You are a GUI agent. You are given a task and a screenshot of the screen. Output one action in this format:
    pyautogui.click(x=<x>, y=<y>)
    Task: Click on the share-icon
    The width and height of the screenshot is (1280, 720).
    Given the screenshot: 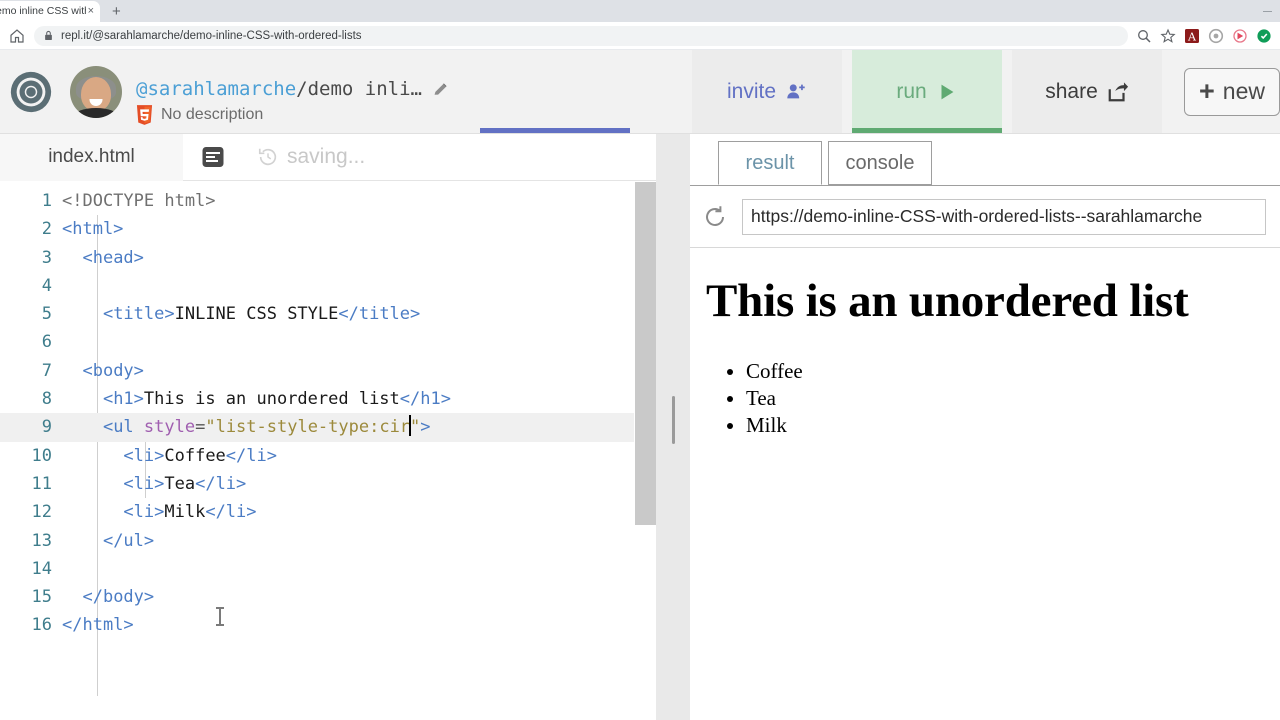 What is the action you would take?
    pyautogui.click(x=1118, y=91)
    